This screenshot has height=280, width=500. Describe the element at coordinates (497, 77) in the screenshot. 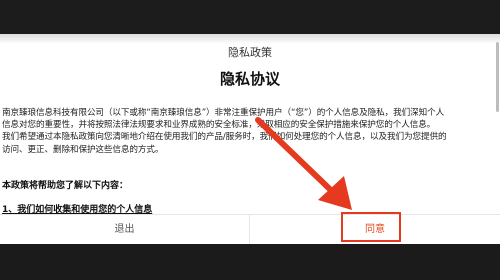

I see `scrollbar-thumb` at that location.